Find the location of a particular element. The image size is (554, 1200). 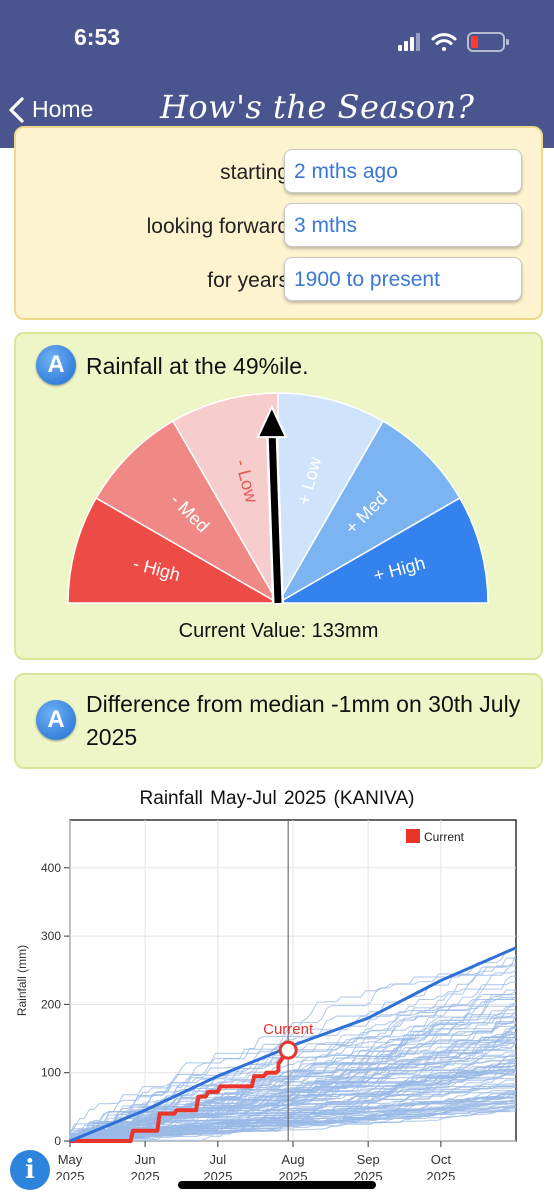

x-tick-label: Jul is located at coordinates (218, 1159).